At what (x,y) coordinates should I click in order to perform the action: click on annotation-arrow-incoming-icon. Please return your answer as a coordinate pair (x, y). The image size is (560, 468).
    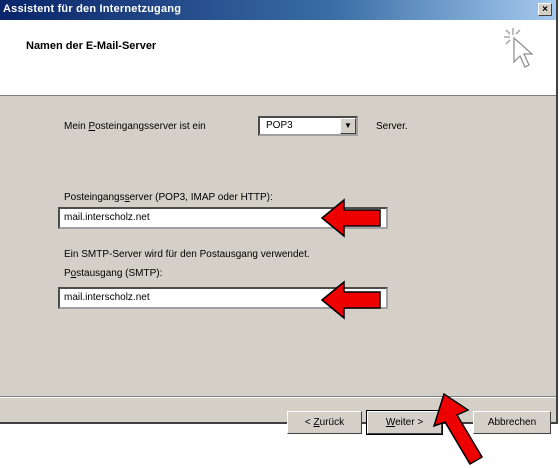
    Looking at the image, I should click on (350, 218).